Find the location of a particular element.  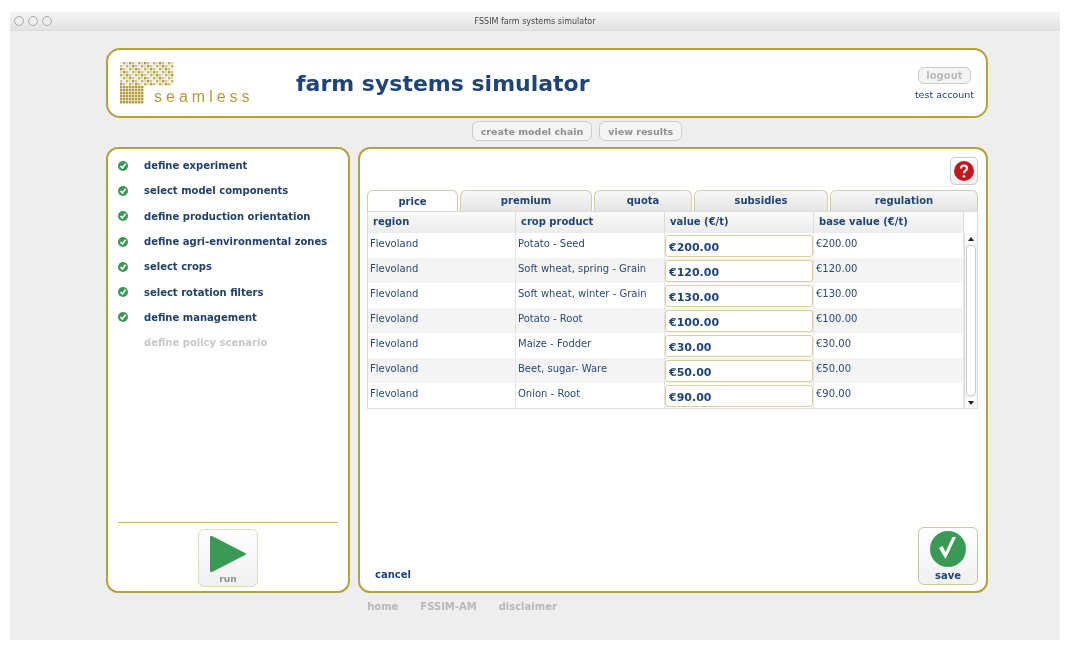

value-input: €90.00 is located at coordinates (739, 396).